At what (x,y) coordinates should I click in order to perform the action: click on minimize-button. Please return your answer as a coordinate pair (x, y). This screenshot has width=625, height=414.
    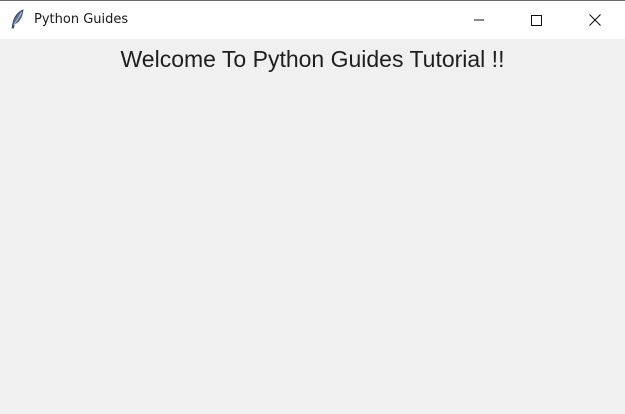
    Looking at the image, I should click on (479, 20).